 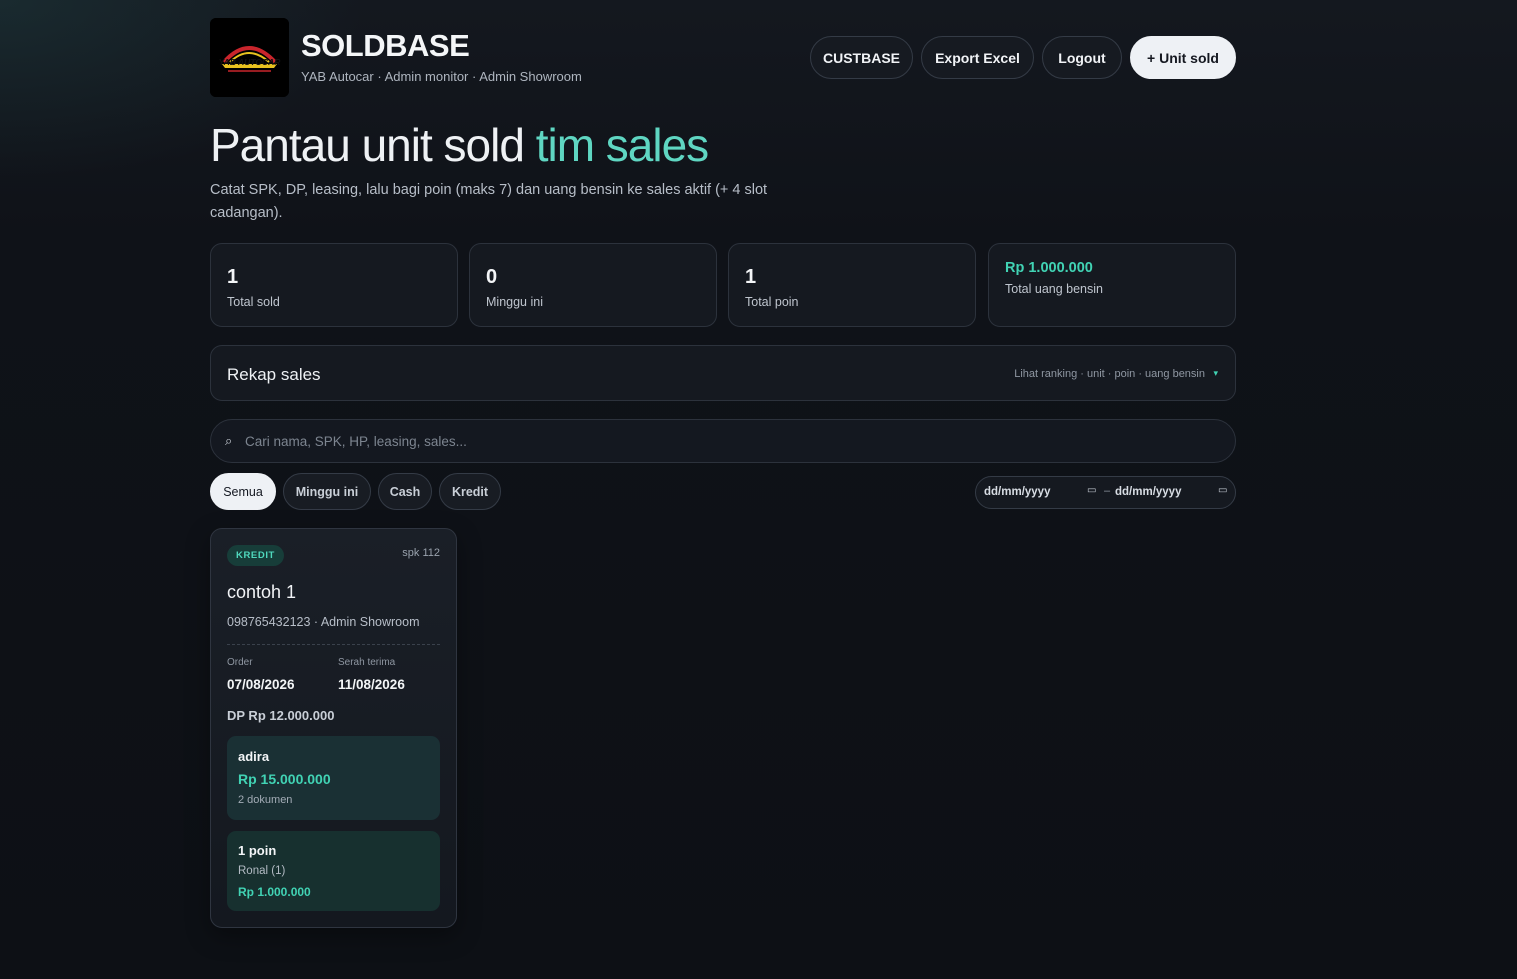 I want to click on stat-value: 0, so click(x=492, y=277).